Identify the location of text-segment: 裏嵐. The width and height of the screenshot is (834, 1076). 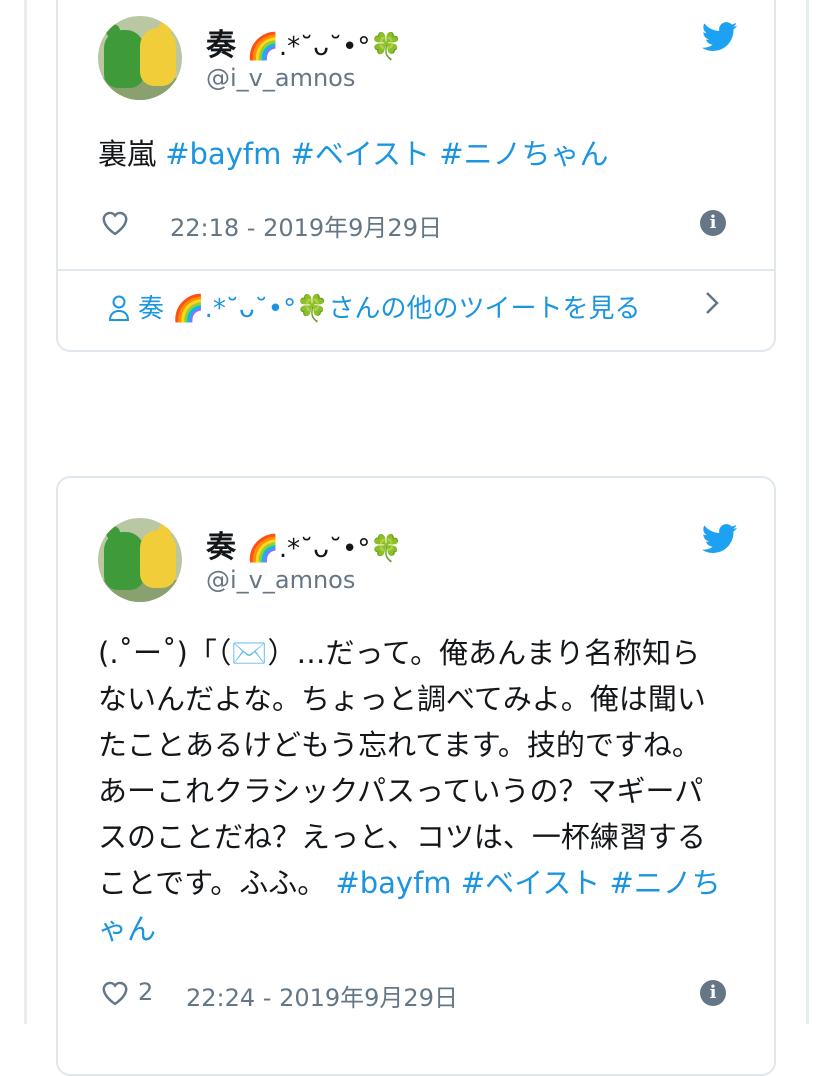
(132, 154).